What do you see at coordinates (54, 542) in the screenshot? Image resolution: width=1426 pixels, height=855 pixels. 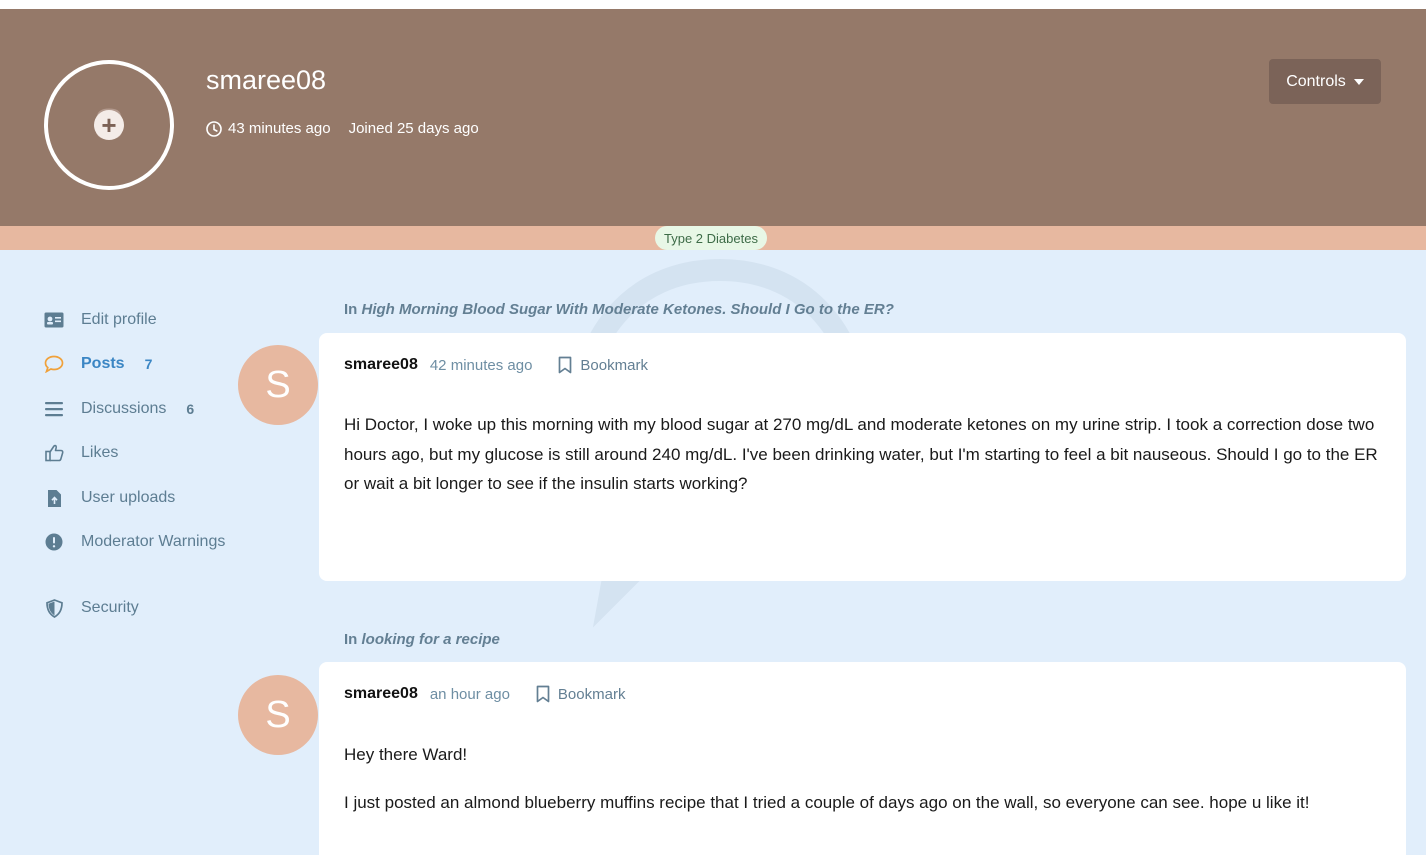 I see `exclamation-circle-icon` at bounding box center [54, 542].